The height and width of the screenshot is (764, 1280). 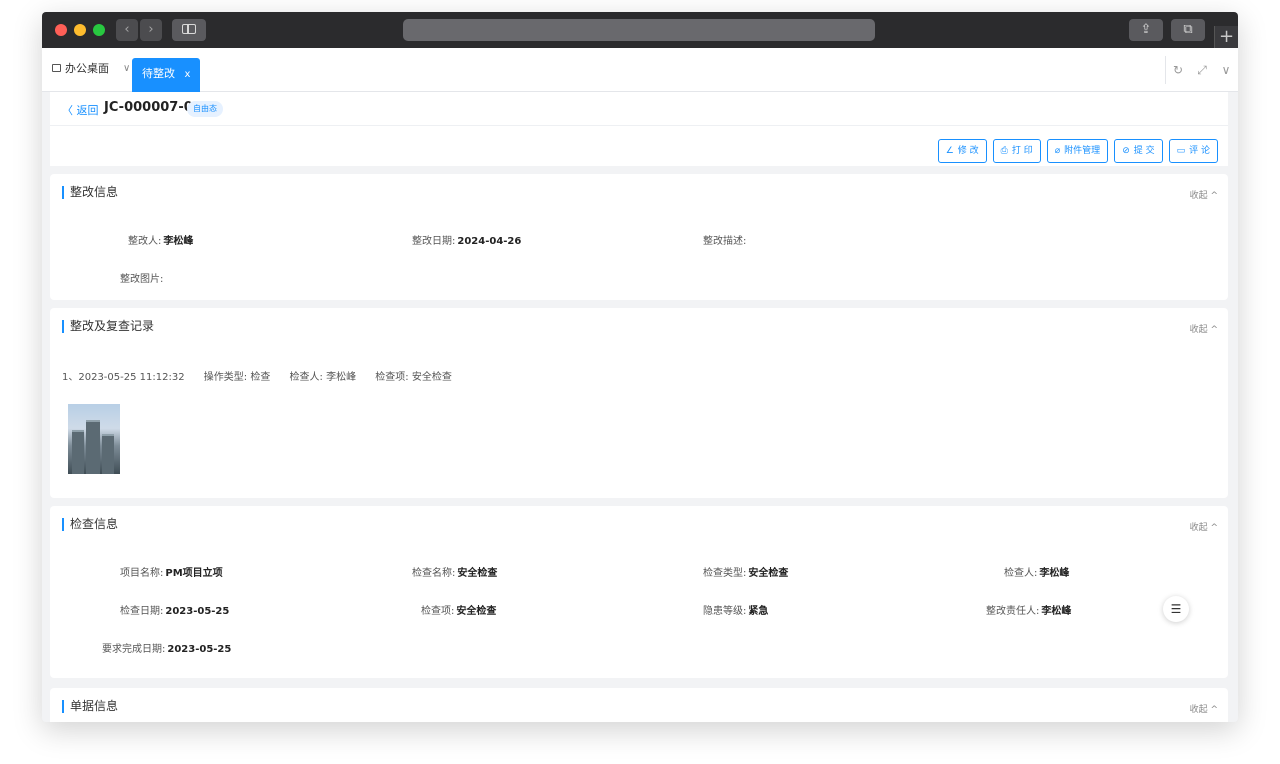 What do you see at coordinates (80, 30) in the screenshot?
I see `minimize-window-button` at bounding box center [80, 30].